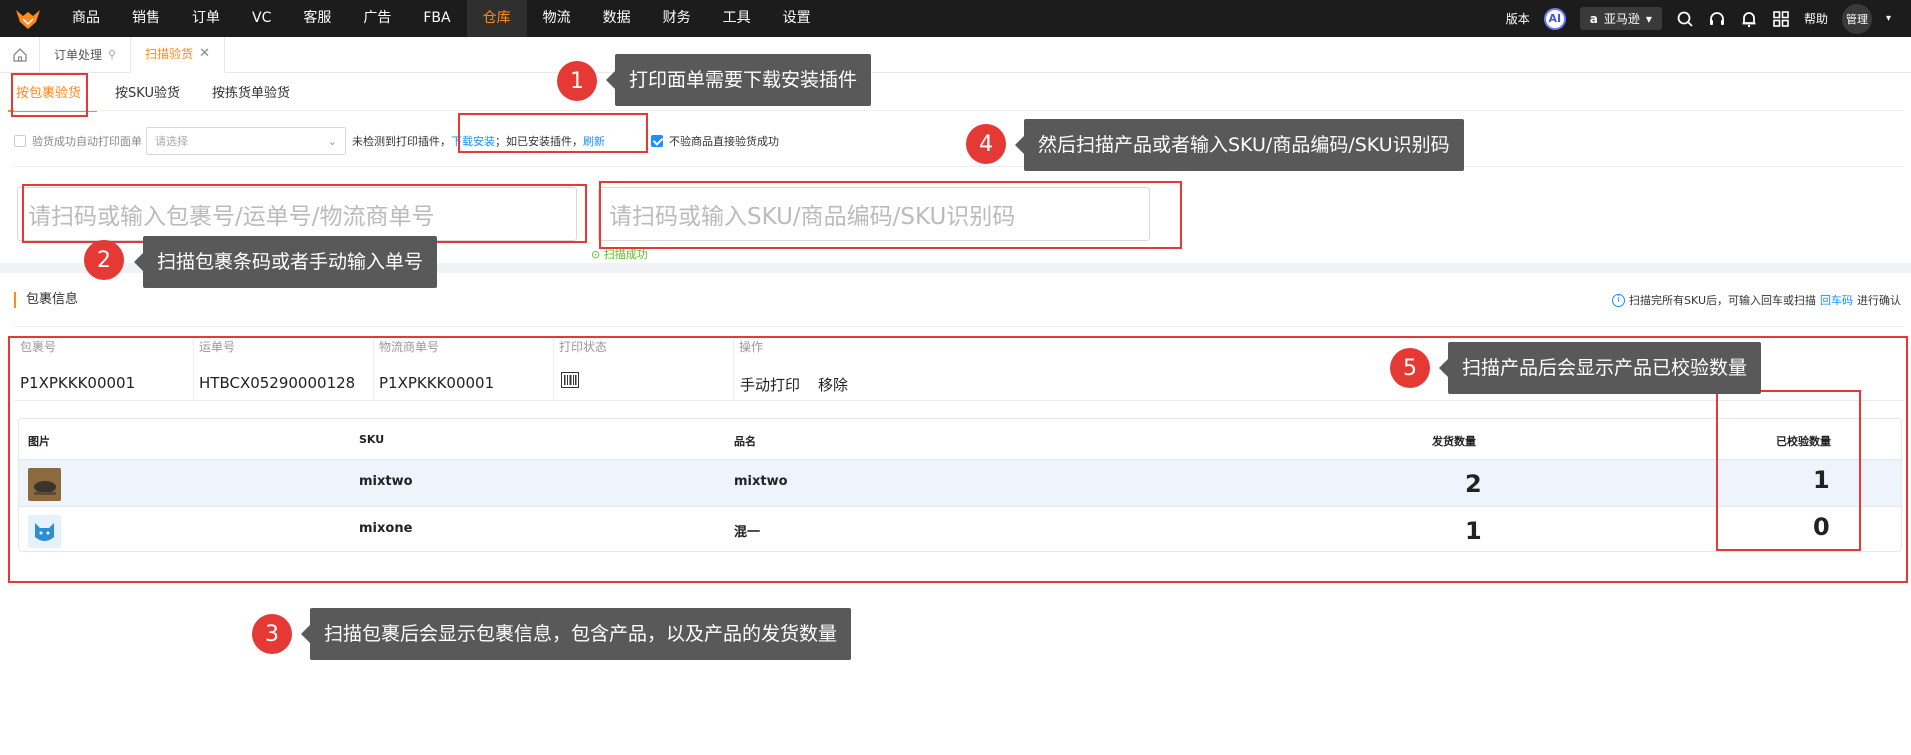 Image resolution: width=1911 pixels, height=755 pixels. I want to click on nav-item-finance: 财务, so click(677, 18).